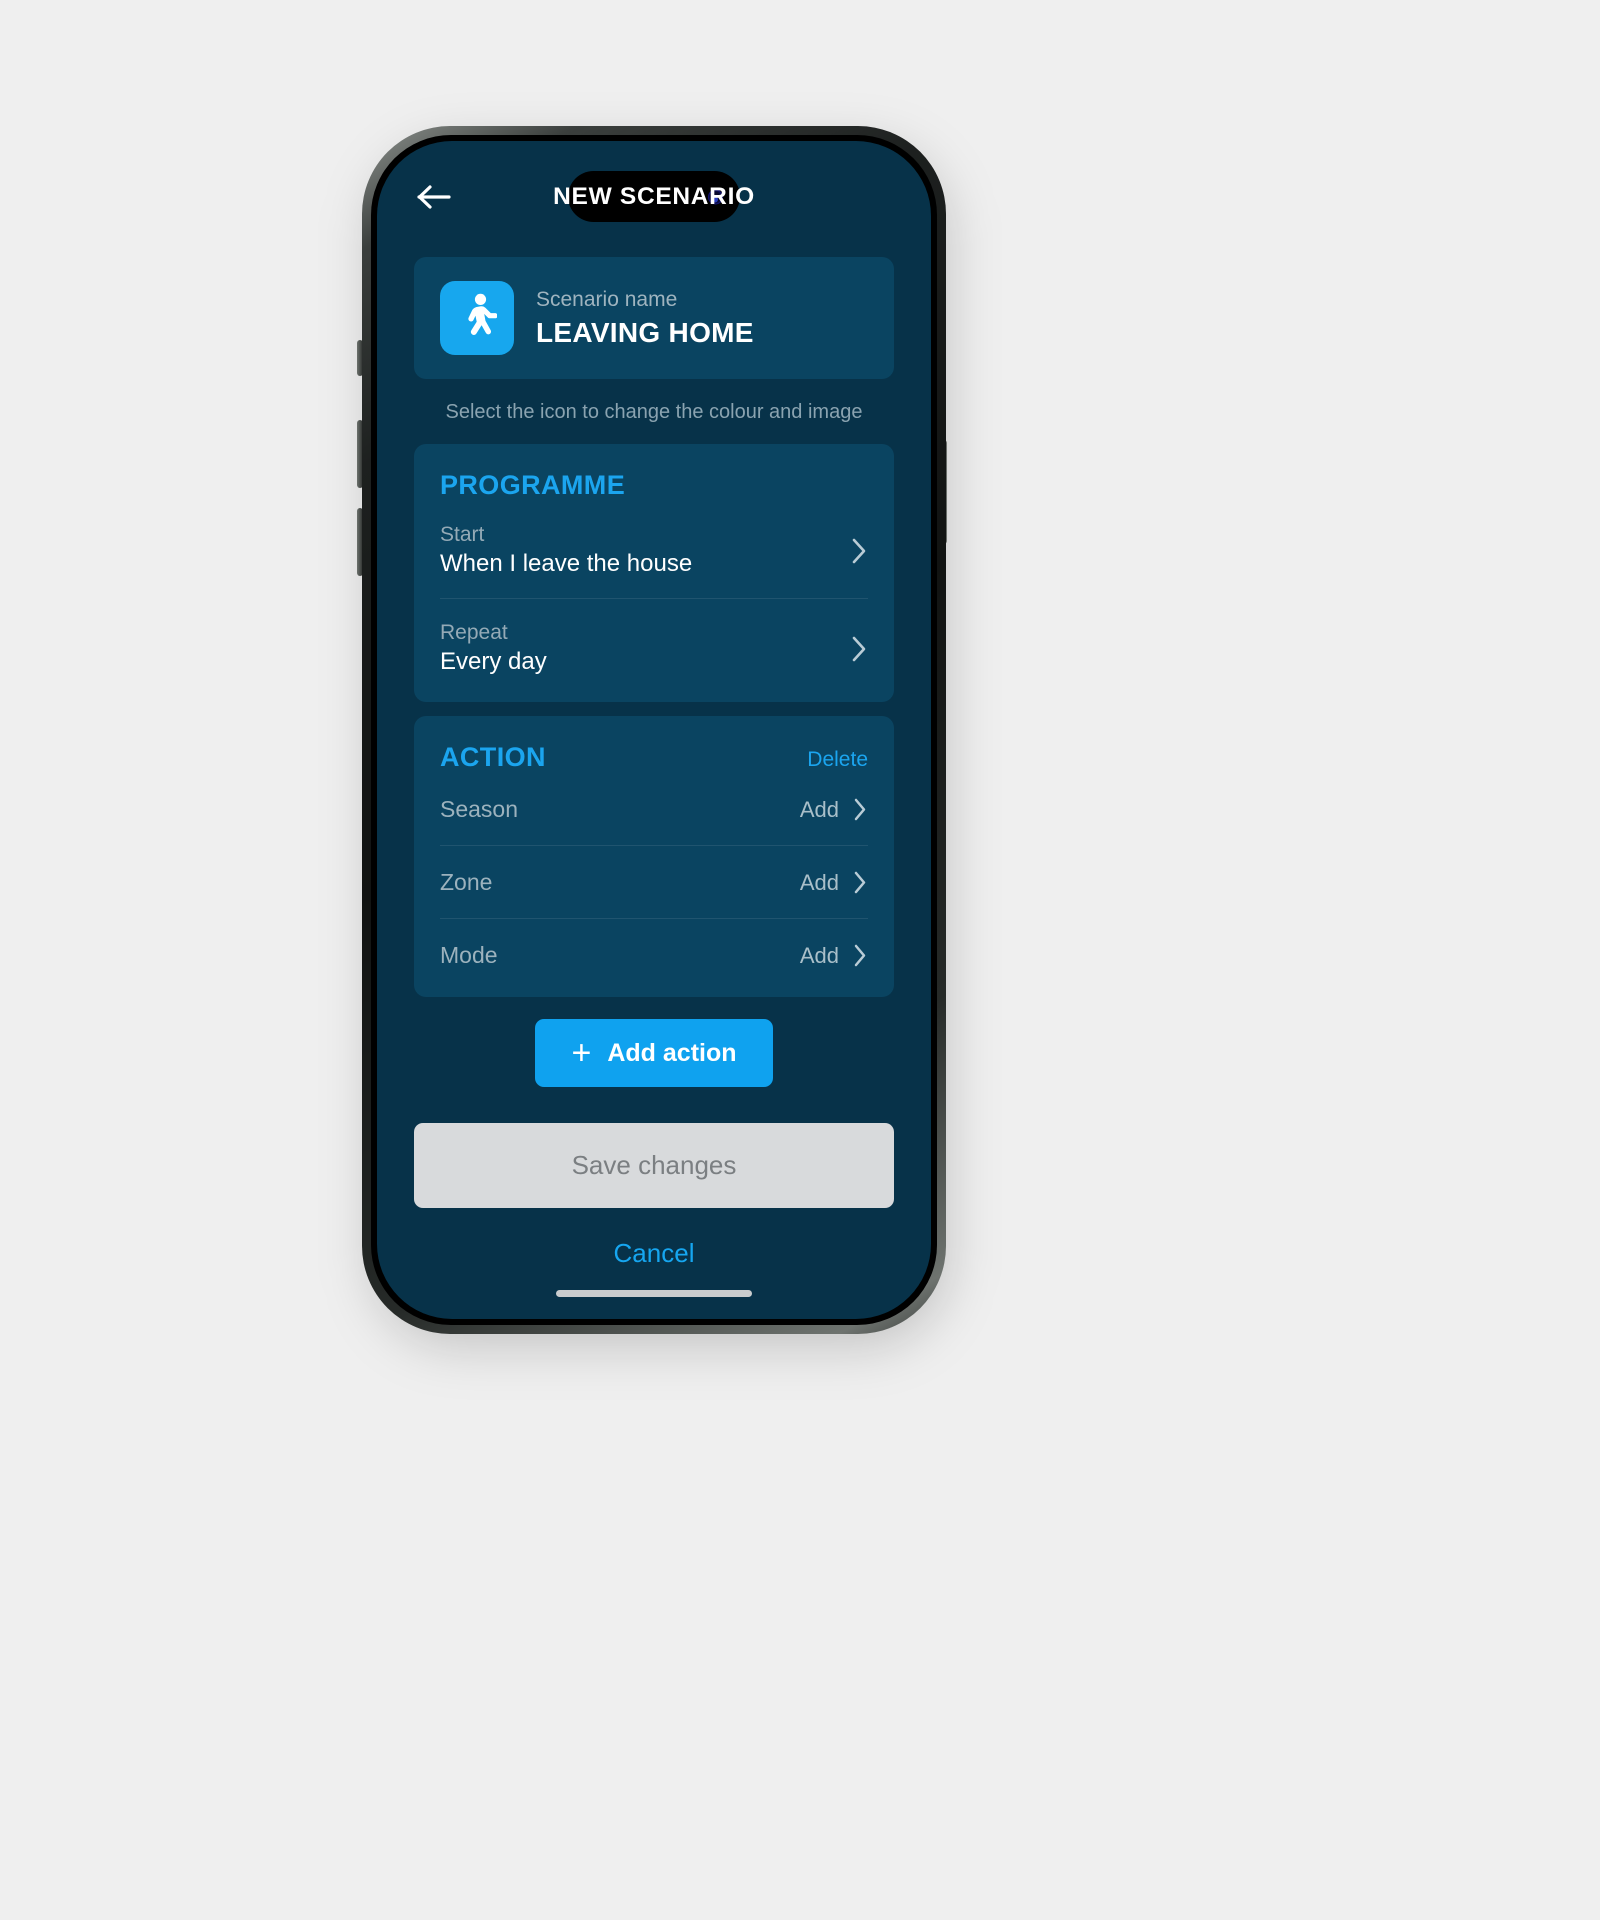 The image size is (1600, 1920). I want to click on navigation-bar: NEW SCENARIO, so click(654, 197).